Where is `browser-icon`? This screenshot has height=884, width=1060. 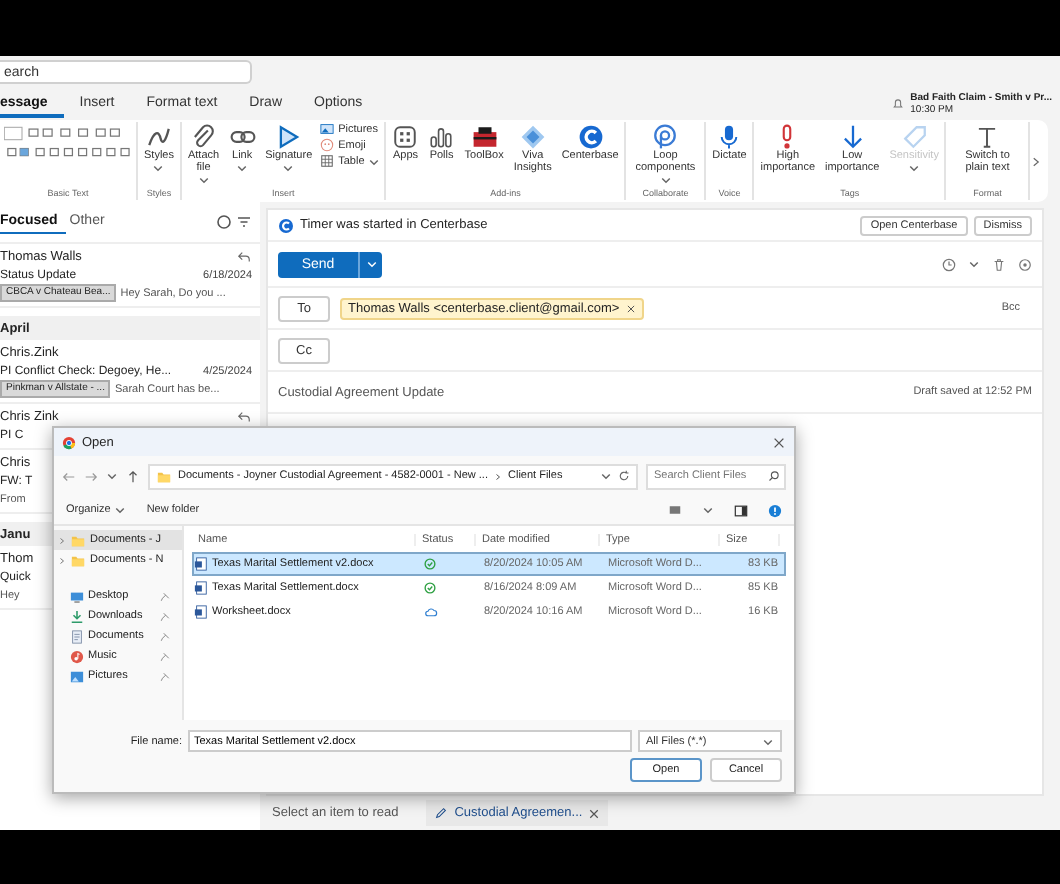
browser-icon is located at coordinates (69, 442).